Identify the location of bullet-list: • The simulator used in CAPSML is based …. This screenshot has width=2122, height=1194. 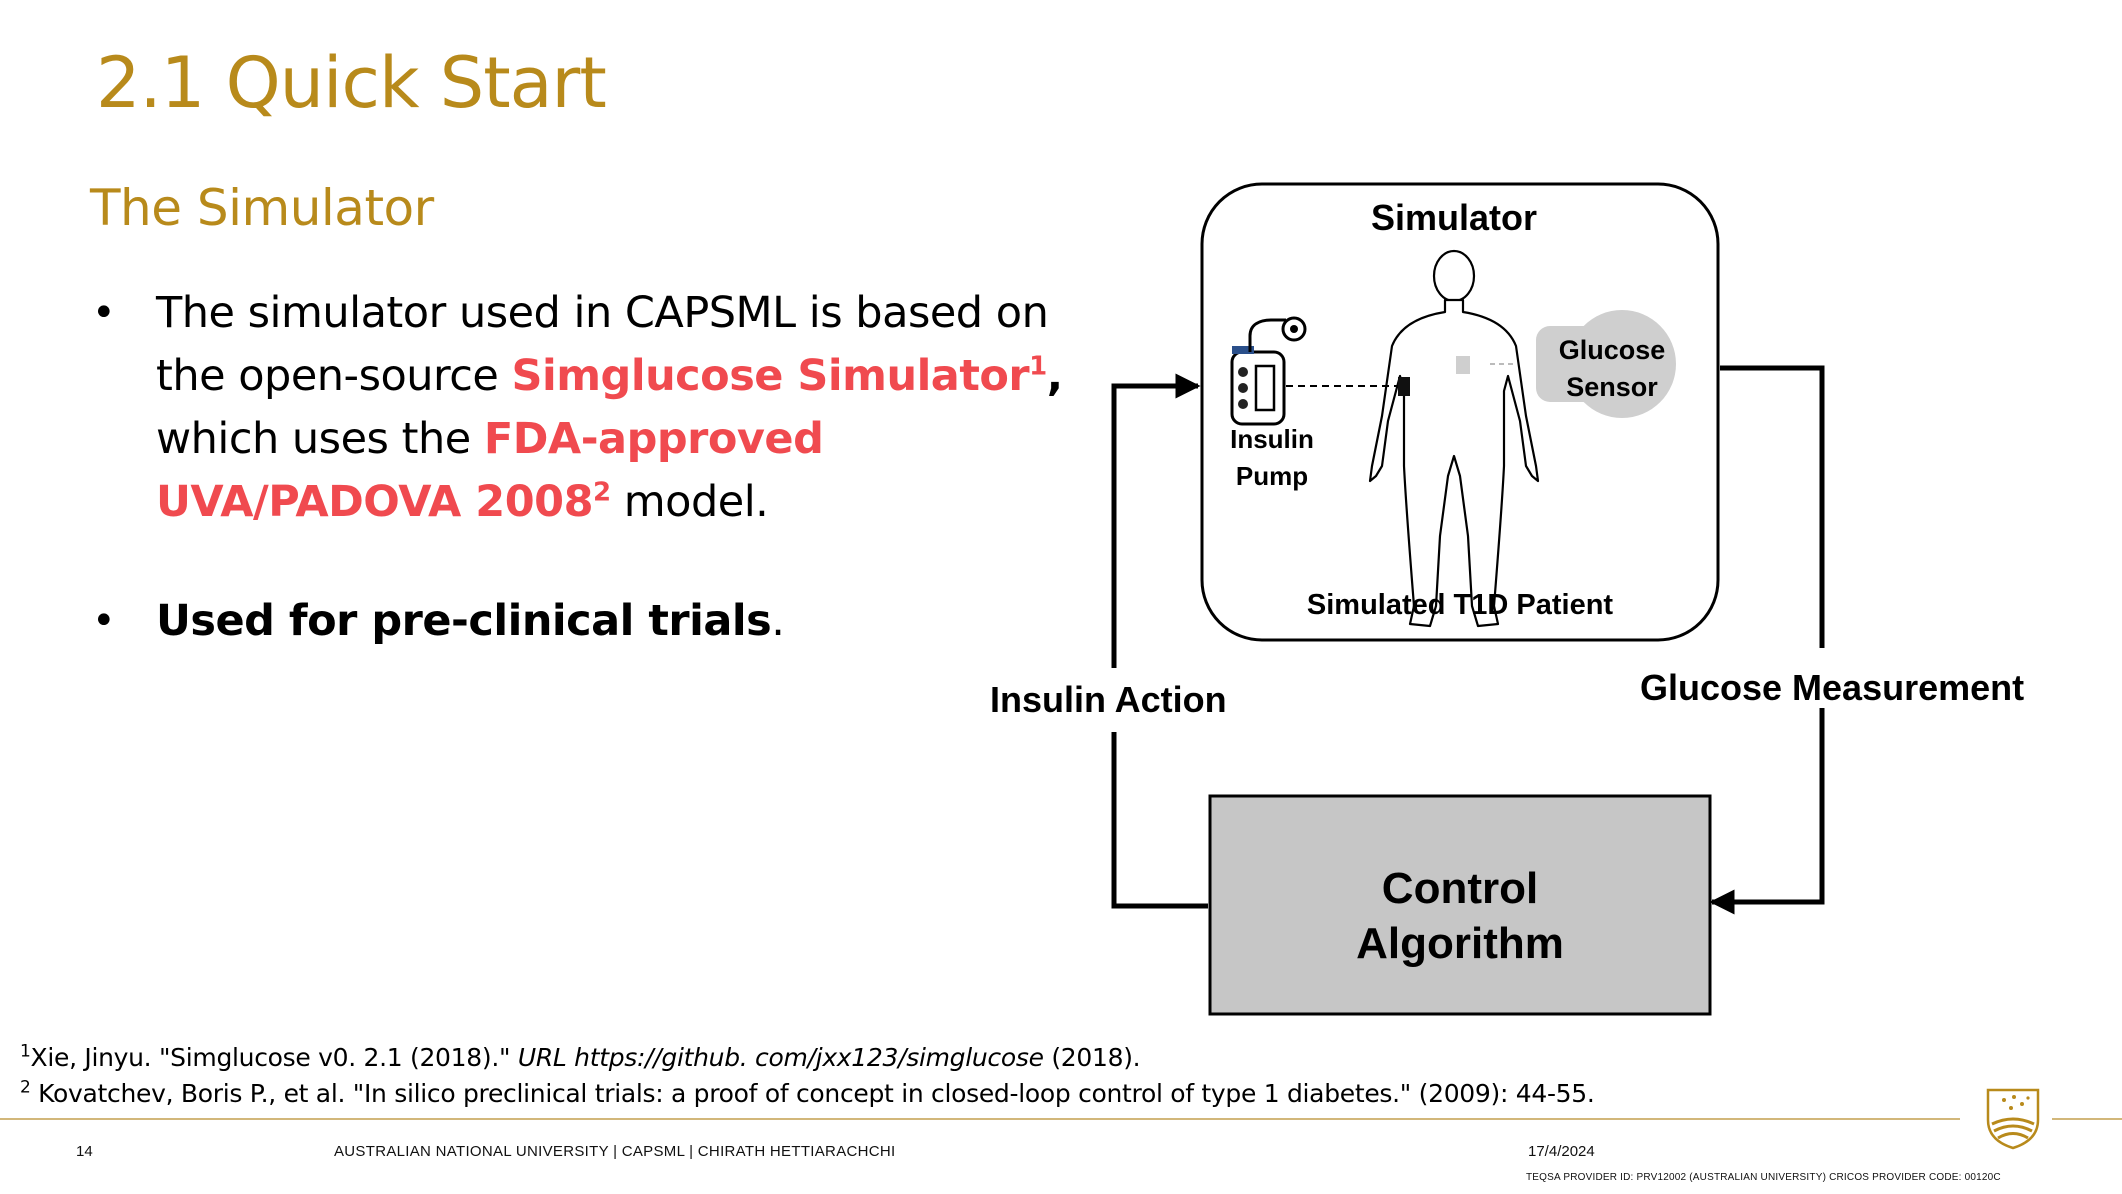
(595, 467).